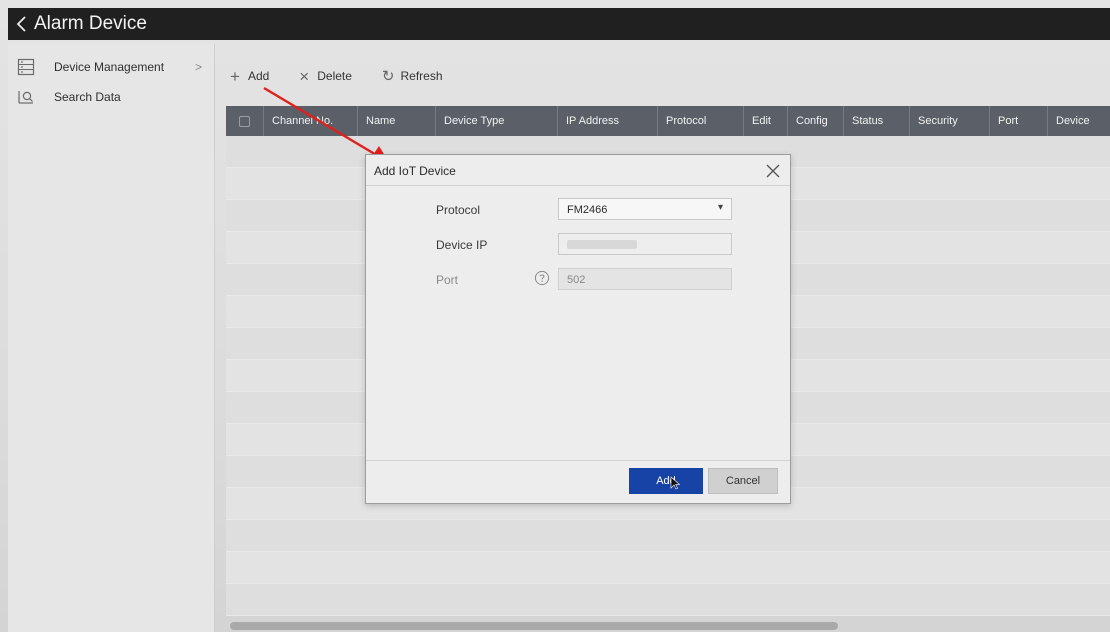  I want to click on add-button: + Add, so click(249, 76).